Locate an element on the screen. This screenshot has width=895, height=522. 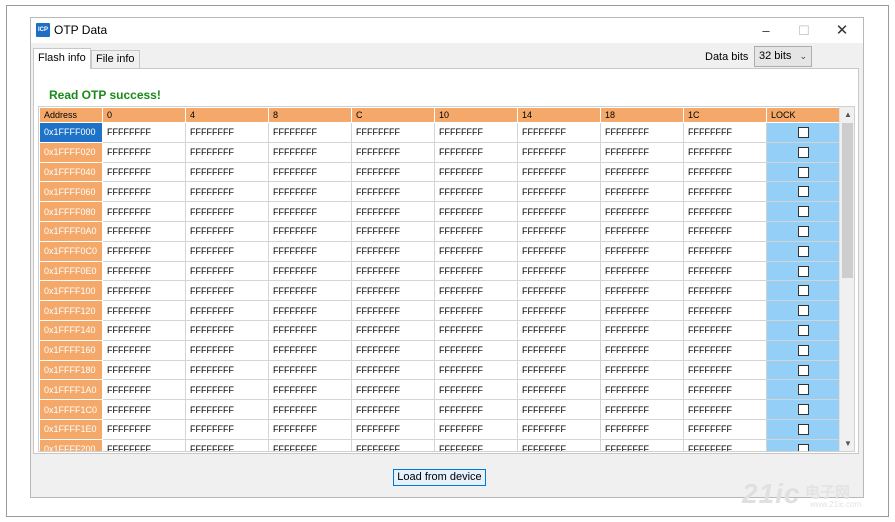
column-header: 4 is located at coordinates (227, 115).